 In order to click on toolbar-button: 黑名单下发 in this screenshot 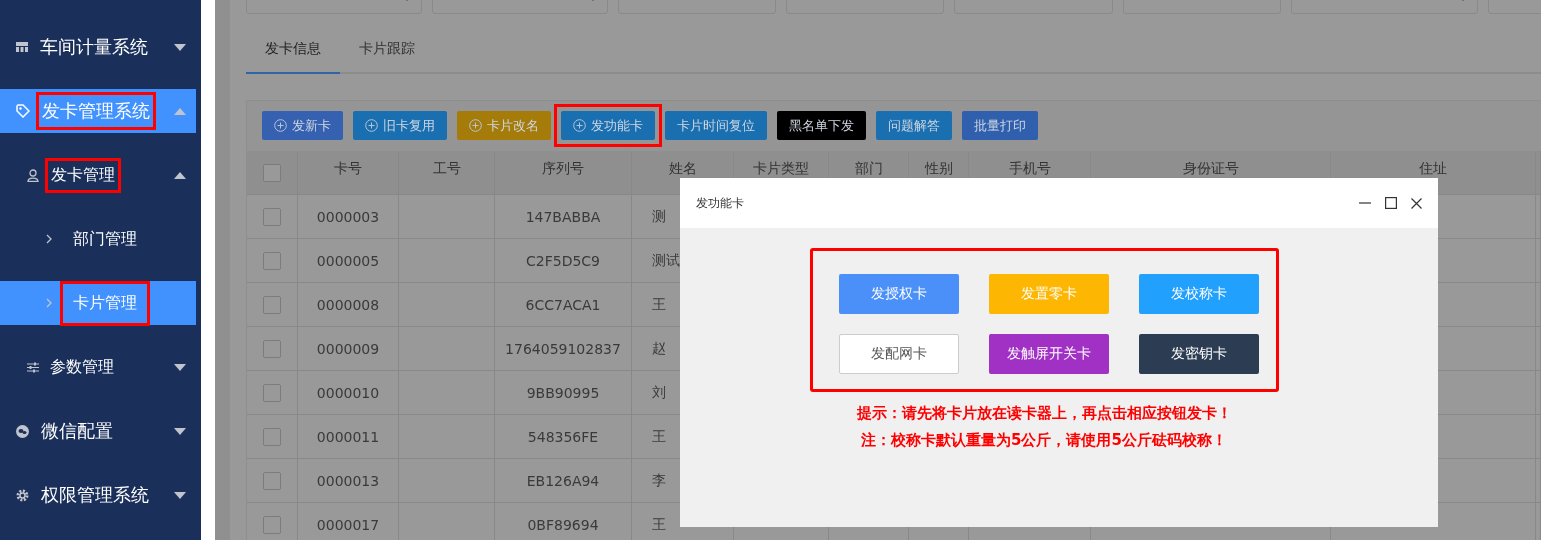, I will do `click(821, 125)`.